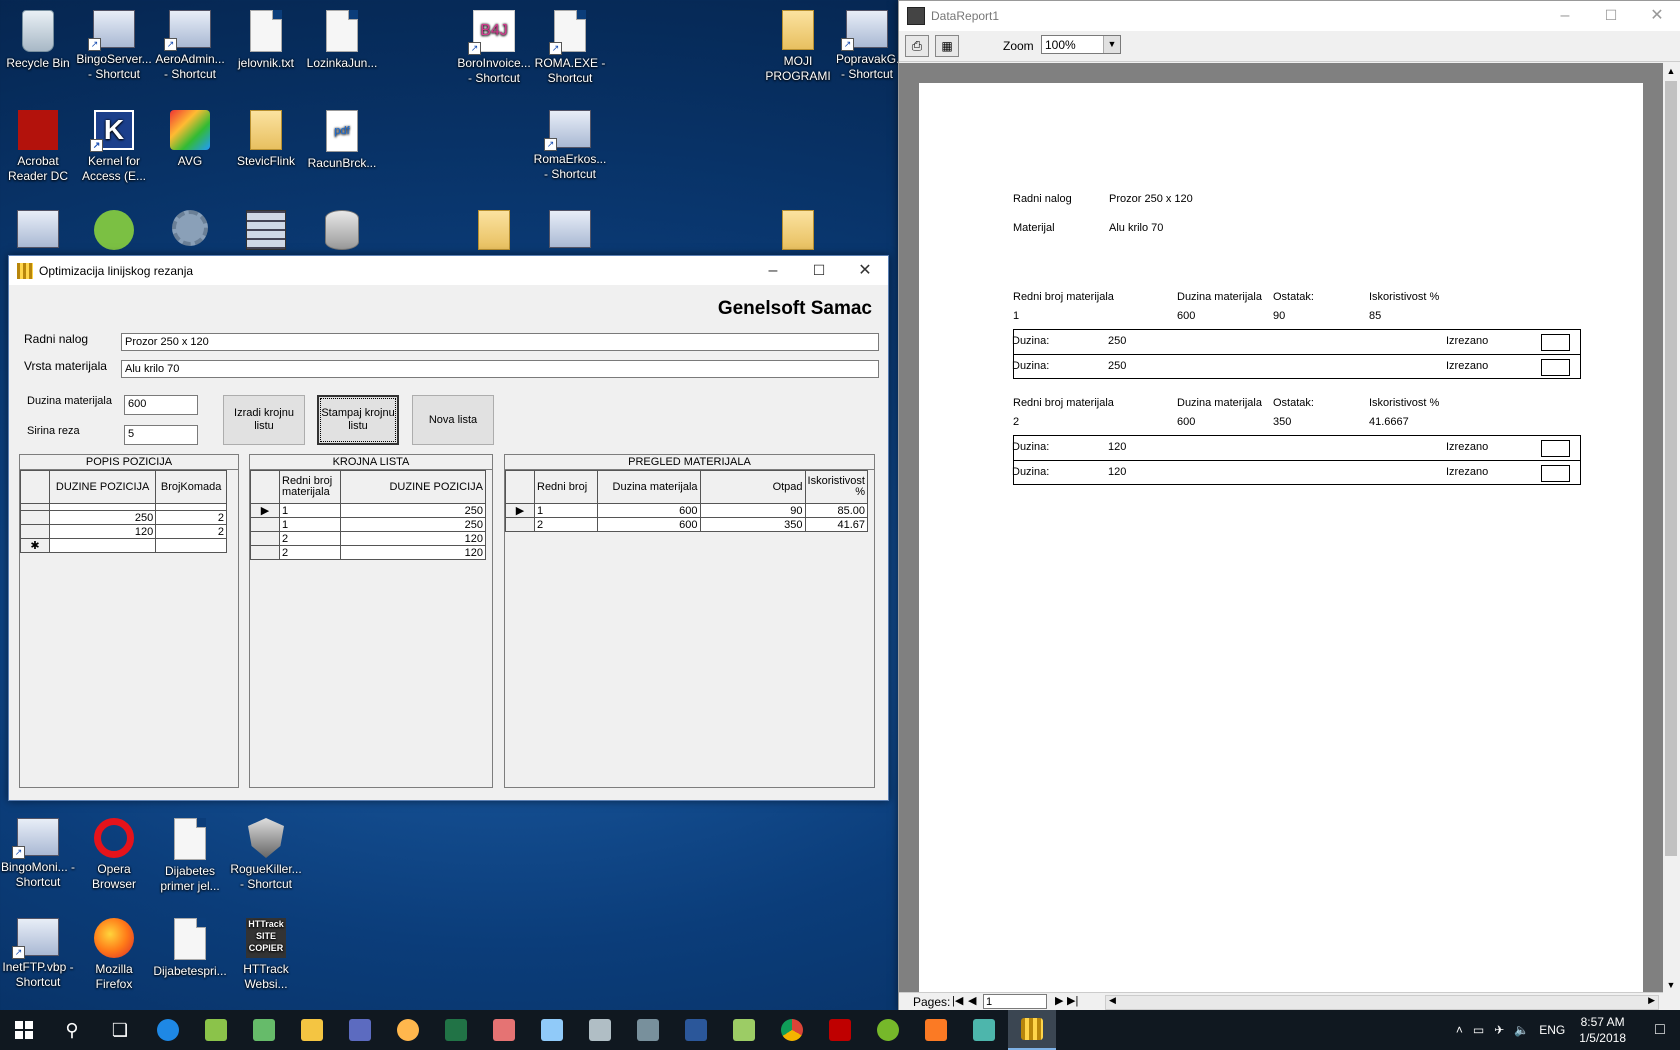 The image size is (1680, 1050). I want to click on desktop-icon-boroinvoice: B4J ↗ BoroInvoice... - Shortcut, so click(494, 45).